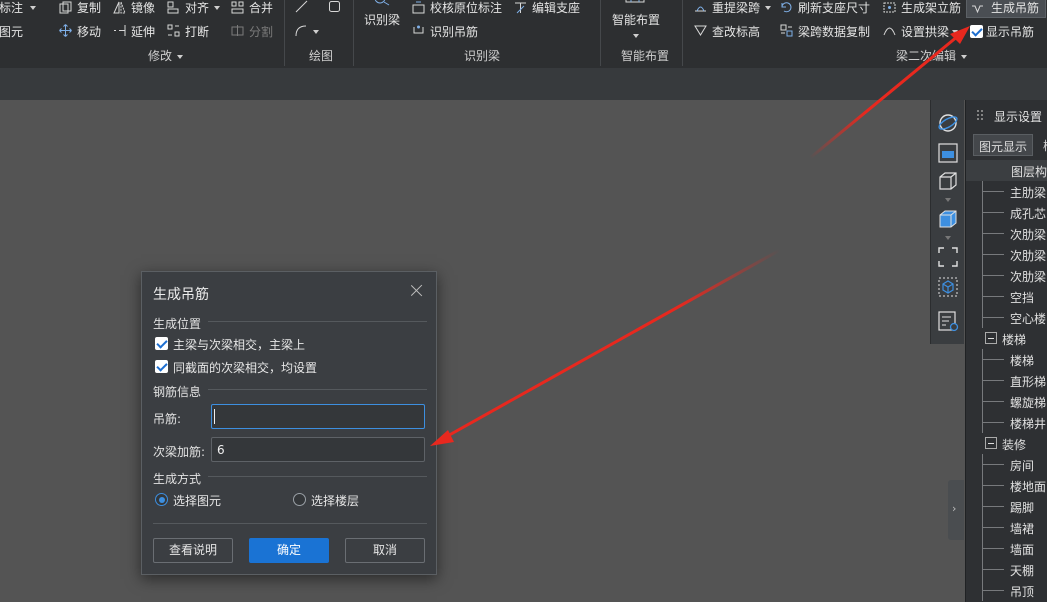  Describe the element at coordinates (1006, 485) in the screenshot. I see `tree-item: 楼地面` at that location.